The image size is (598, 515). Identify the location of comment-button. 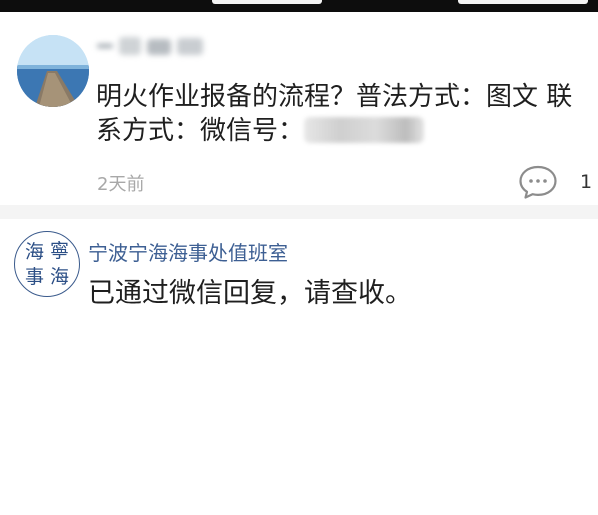
(538, 182).